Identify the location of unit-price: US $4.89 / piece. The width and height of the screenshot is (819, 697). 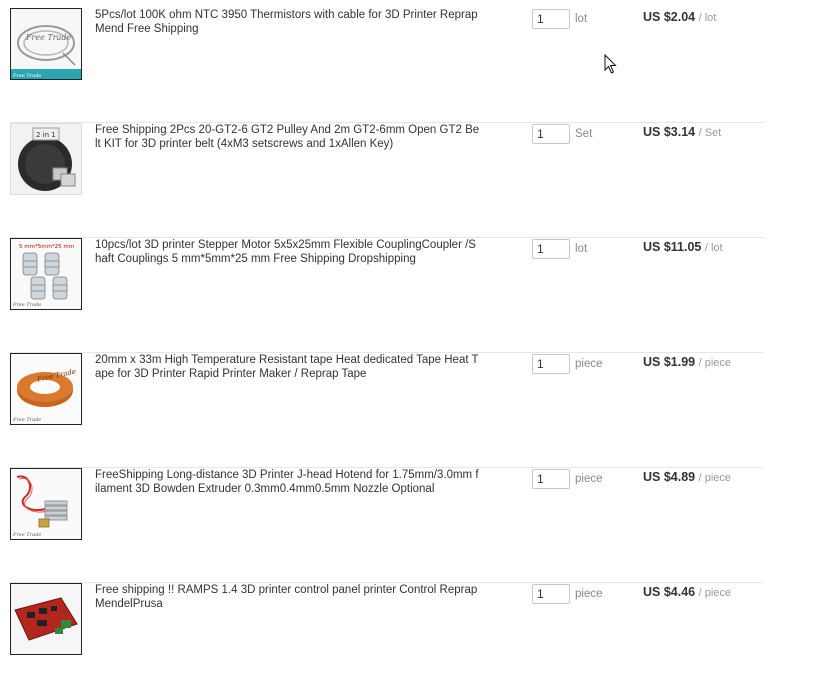
(687, 477).